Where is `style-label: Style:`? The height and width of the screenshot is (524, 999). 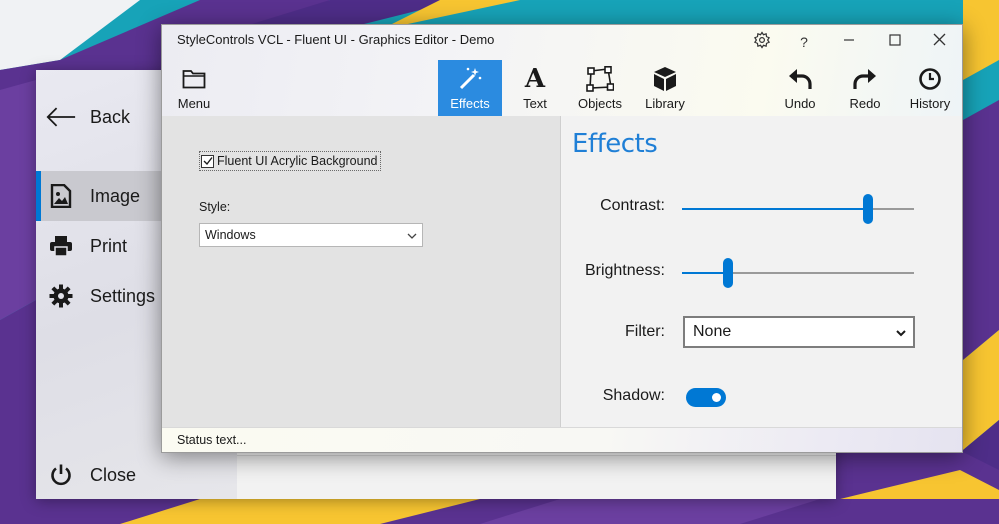 style-label: Style: is located at coordinates (215, 207).